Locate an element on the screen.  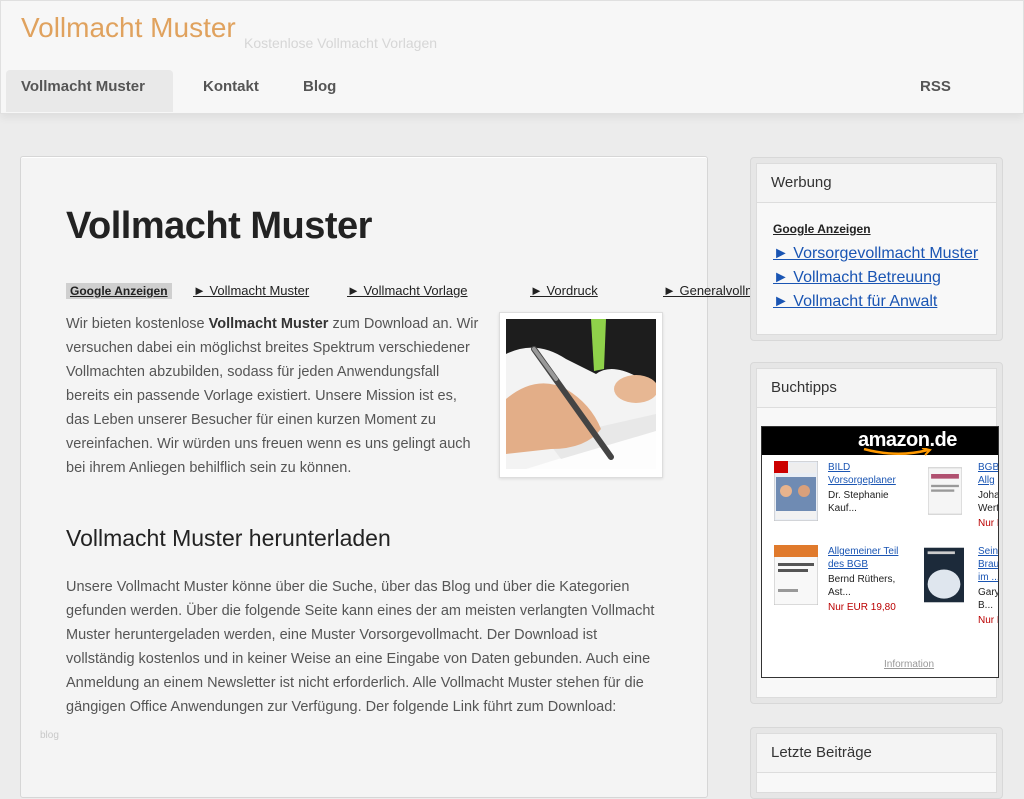
section-title: Vollmacht Muster herunterladen is located at coordinates (228, 538).